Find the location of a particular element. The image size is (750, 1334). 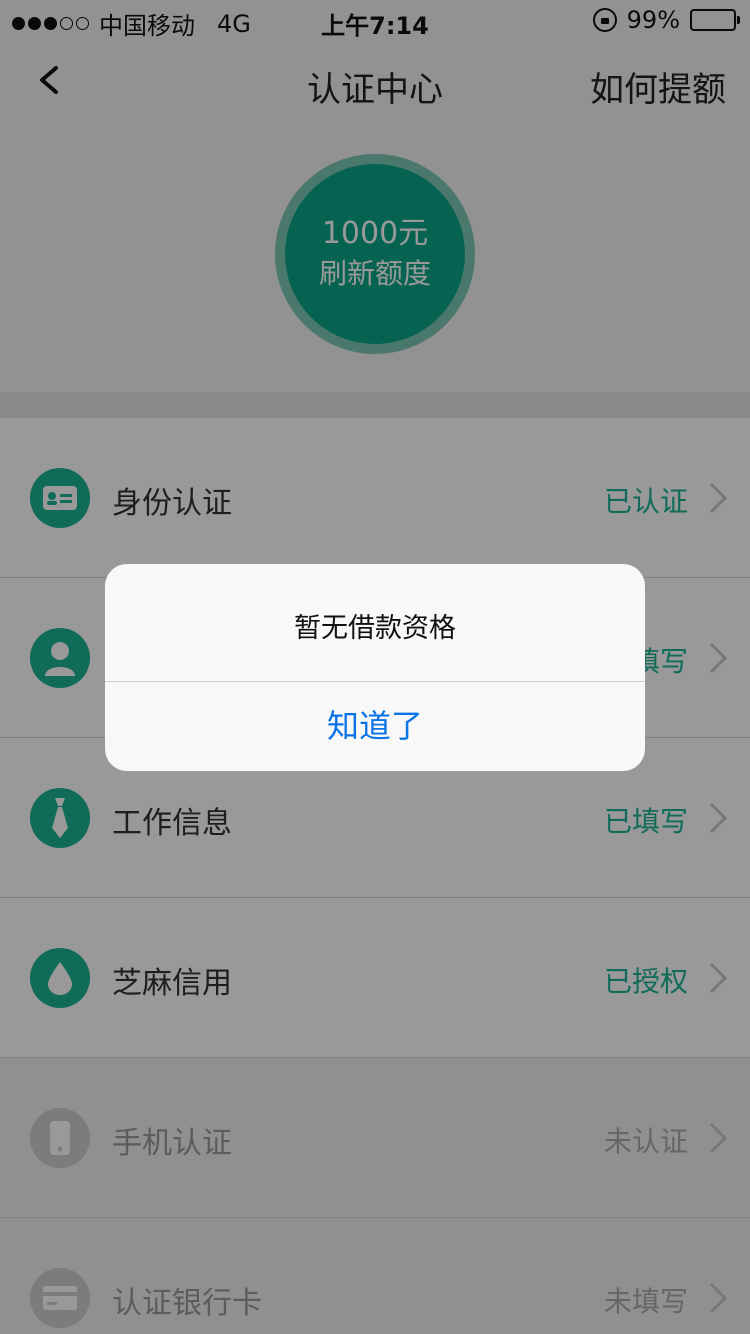

dialog-message: 暂无借款资格 is located at coordinates (375, 628).